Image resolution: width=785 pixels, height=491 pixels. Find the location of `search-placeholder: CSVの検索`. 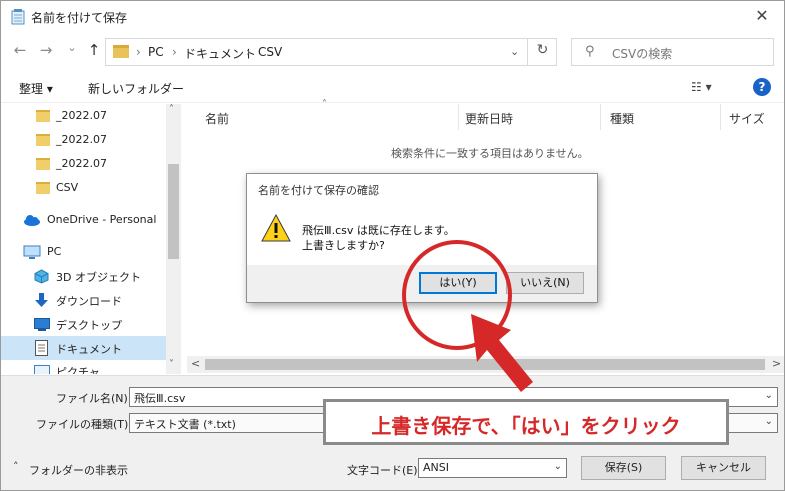

search-placeholder: CSVの検索 is located at coordinates (642, 54).